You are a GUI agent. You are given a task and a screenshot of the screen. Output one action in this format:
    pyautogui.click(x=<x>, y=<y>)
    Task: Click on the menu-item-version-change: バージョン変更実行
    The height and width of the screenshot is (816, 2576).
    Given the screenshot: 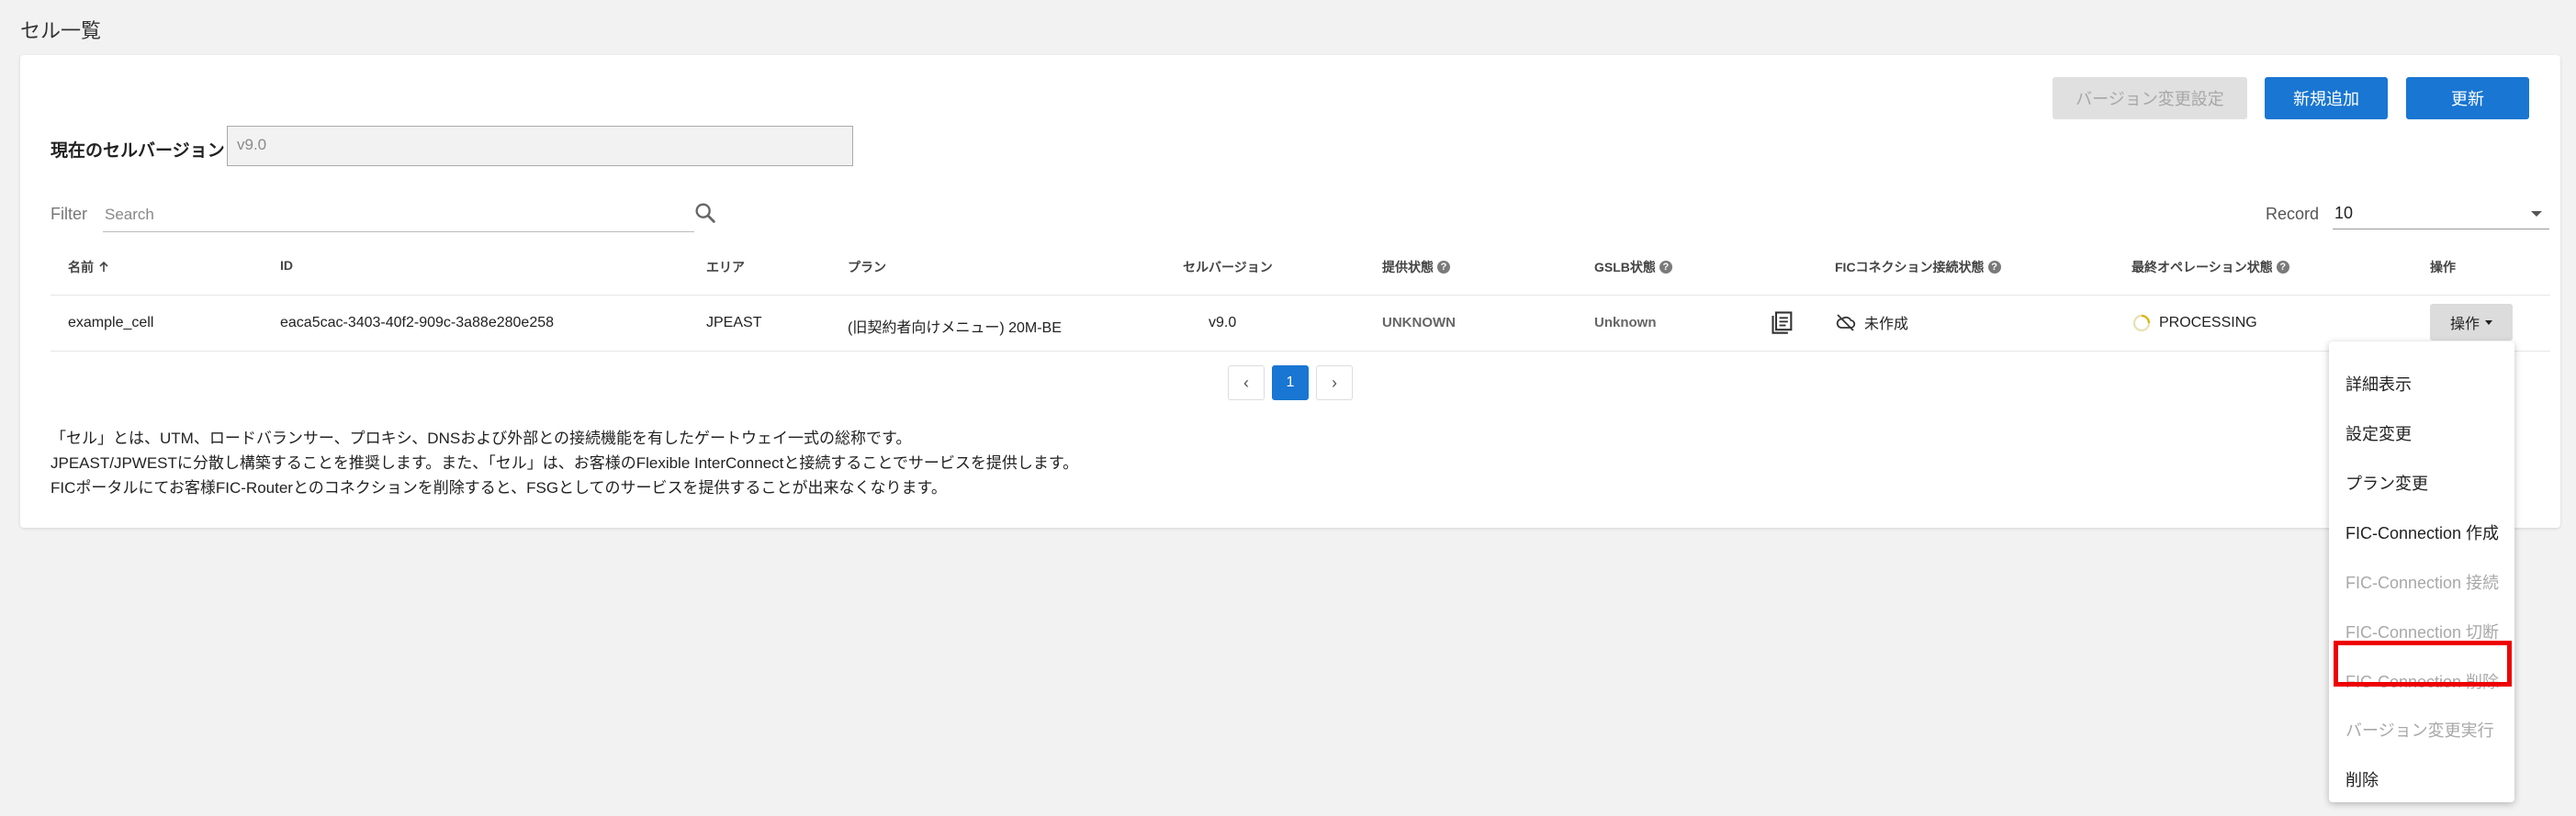 What is the action you would take?
    pyautogui.click(x=2419, y=730)
    